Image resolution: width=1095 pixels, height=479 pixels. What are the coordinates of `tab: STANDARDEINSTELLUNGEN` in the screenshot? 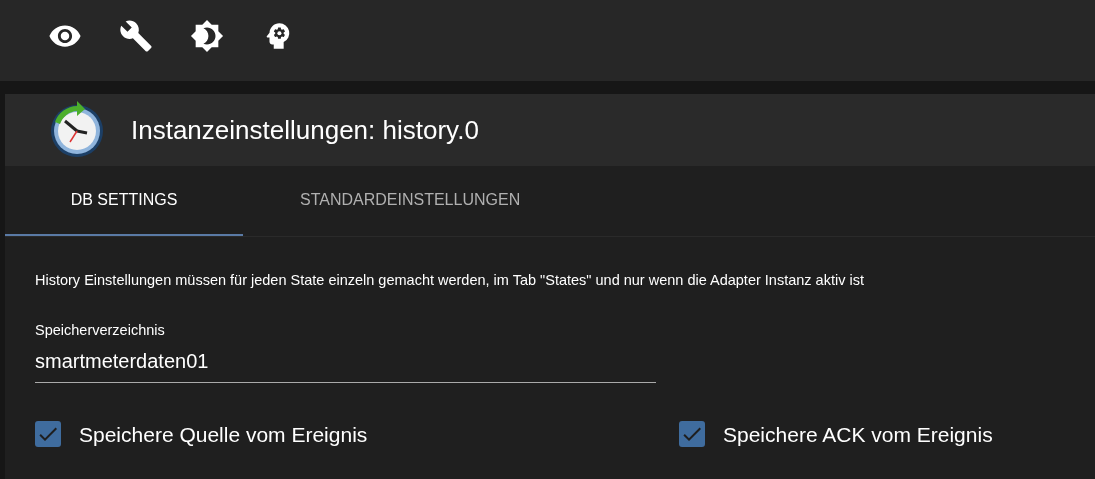 It's located at (410, 201).